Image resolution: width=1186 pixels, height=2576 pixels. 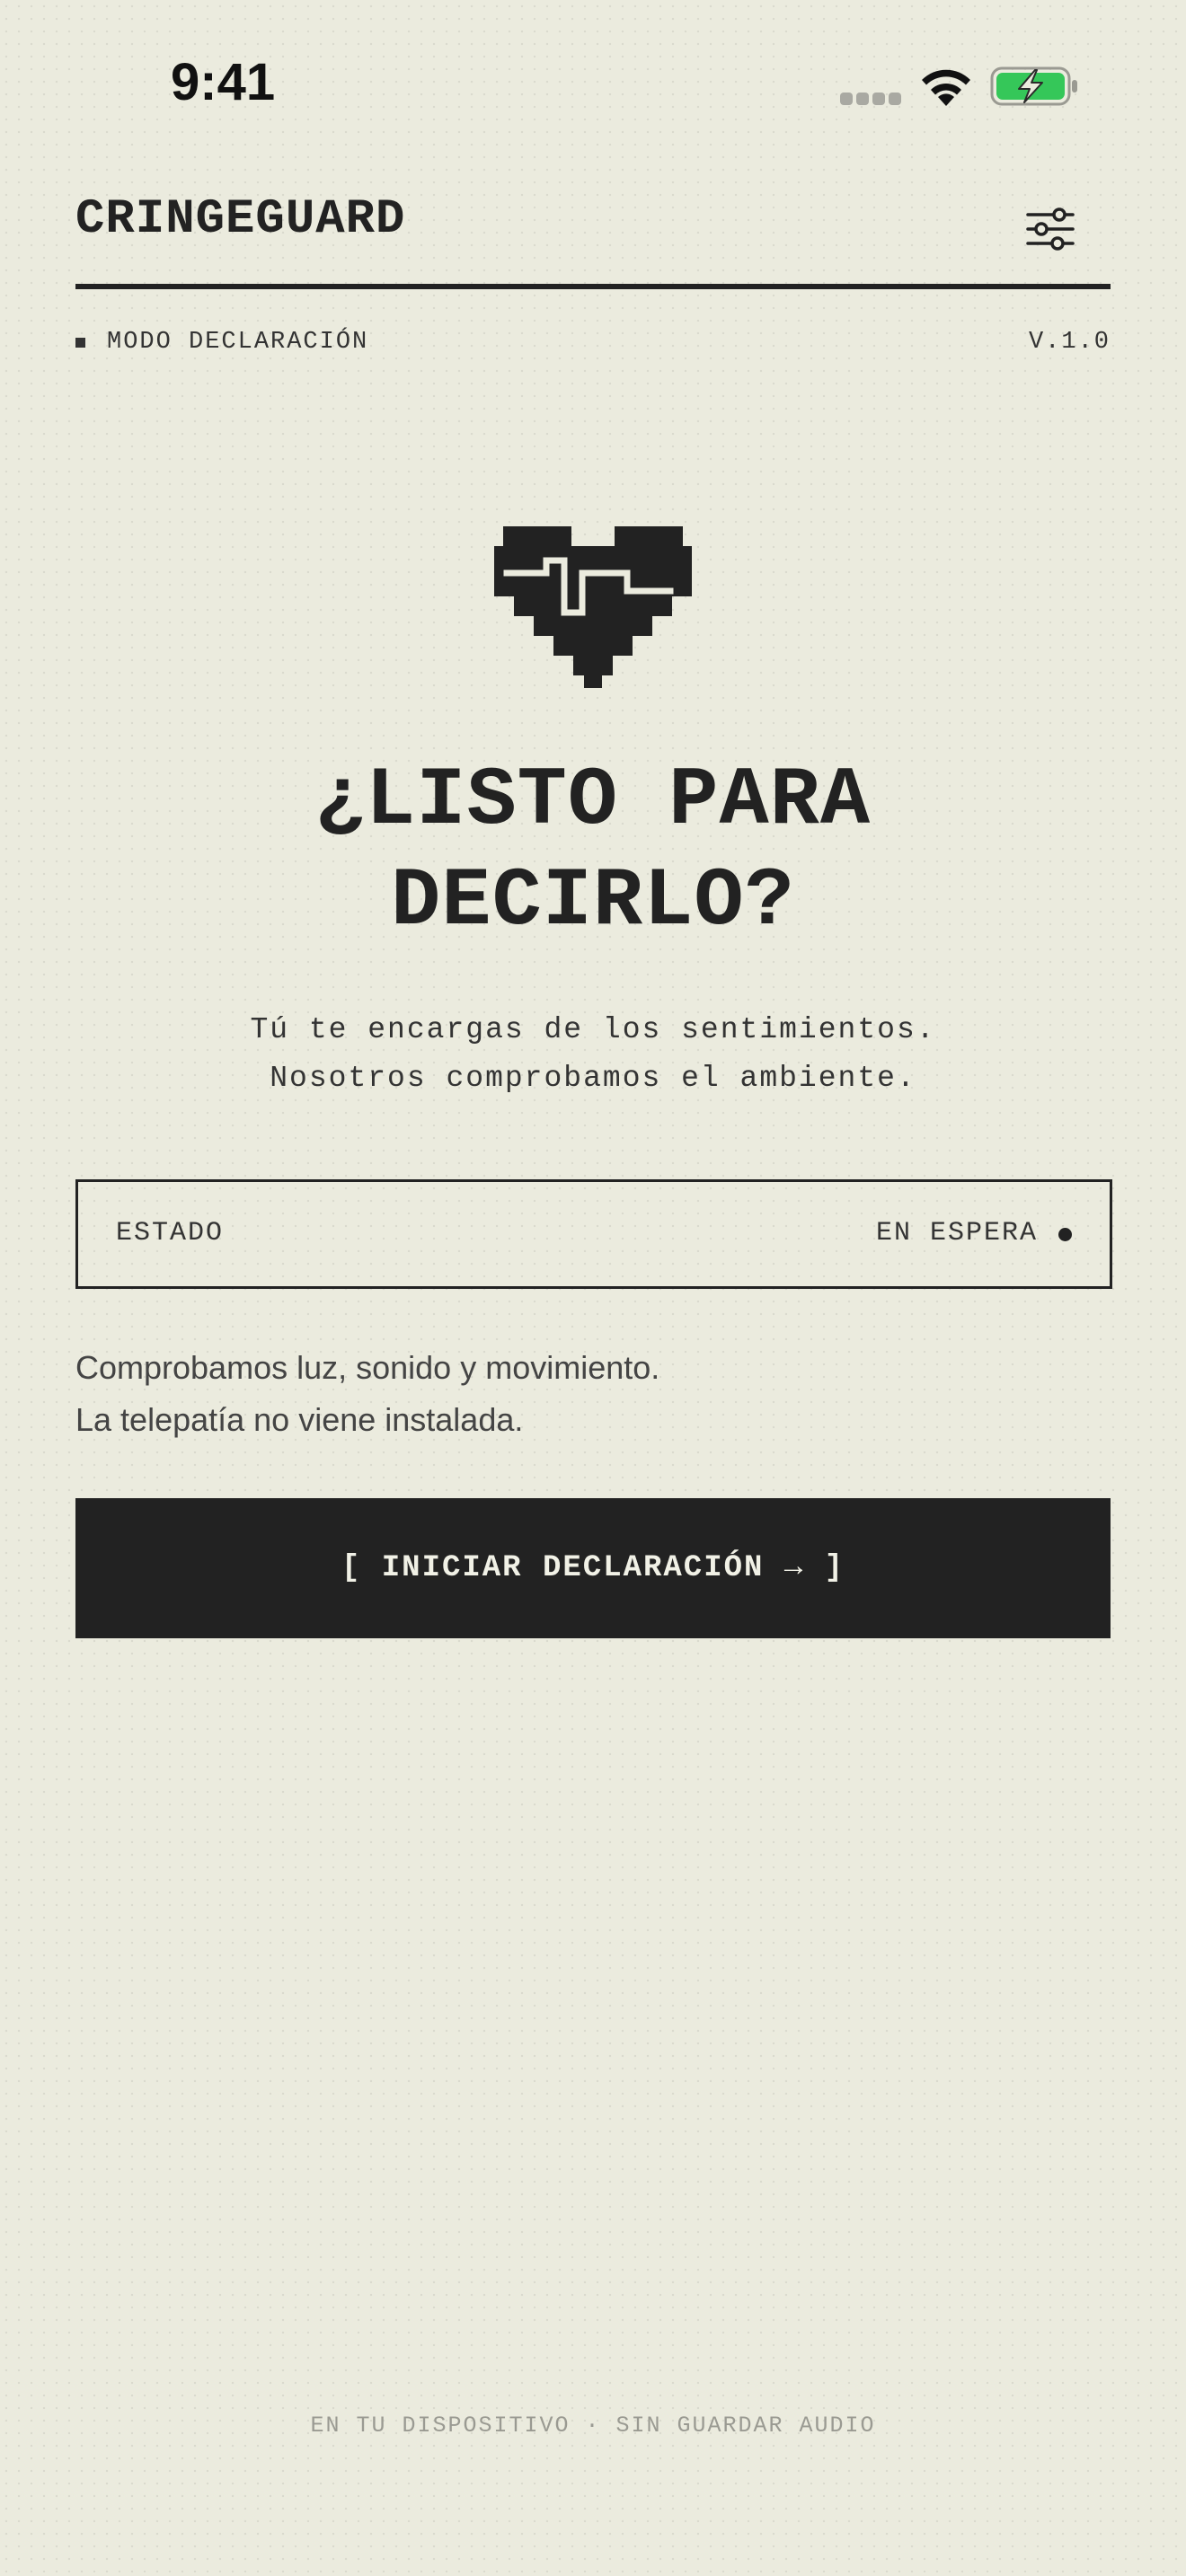 What do you see at coordinates (593, 2426) in the screenshot?
I see `privacy-footer: EN TU DISPOSITIVO · SIN GUARDAR AUDIO` at bounding box center [593, 2426].